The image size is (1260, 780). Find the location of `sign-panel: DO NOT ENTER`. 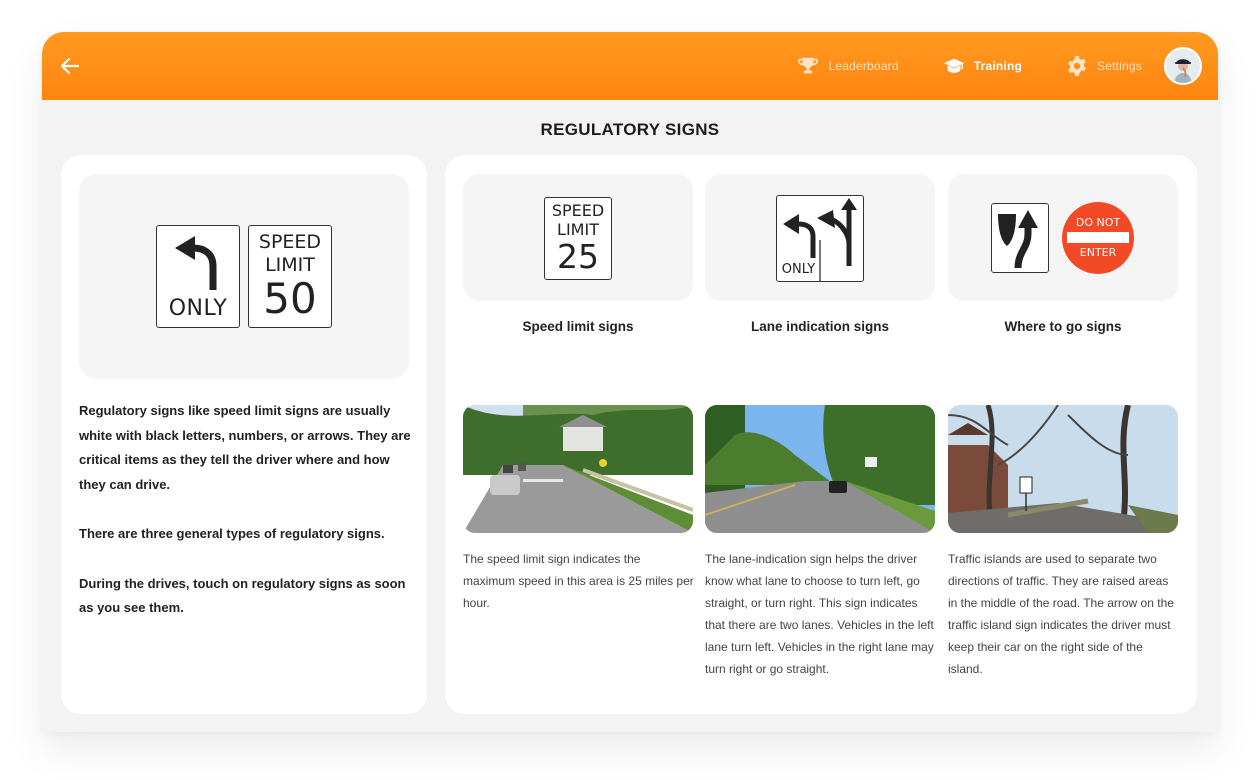

sign-panel: DO NOT ENTER is located at coordinates (1063, 237).